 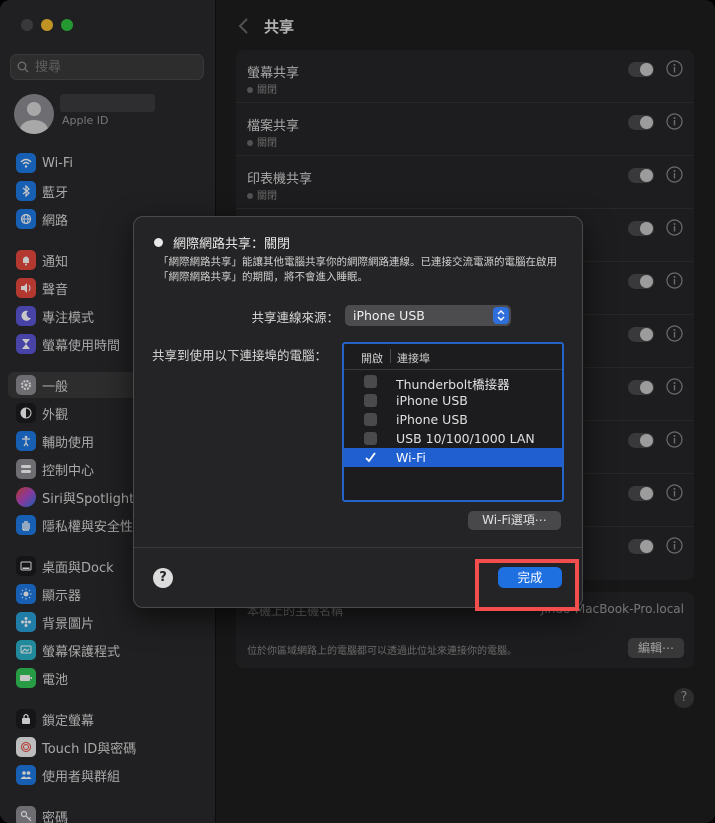 I want to click on ports-table-header: 開啟 連接埠, so click(x=453, y=357).